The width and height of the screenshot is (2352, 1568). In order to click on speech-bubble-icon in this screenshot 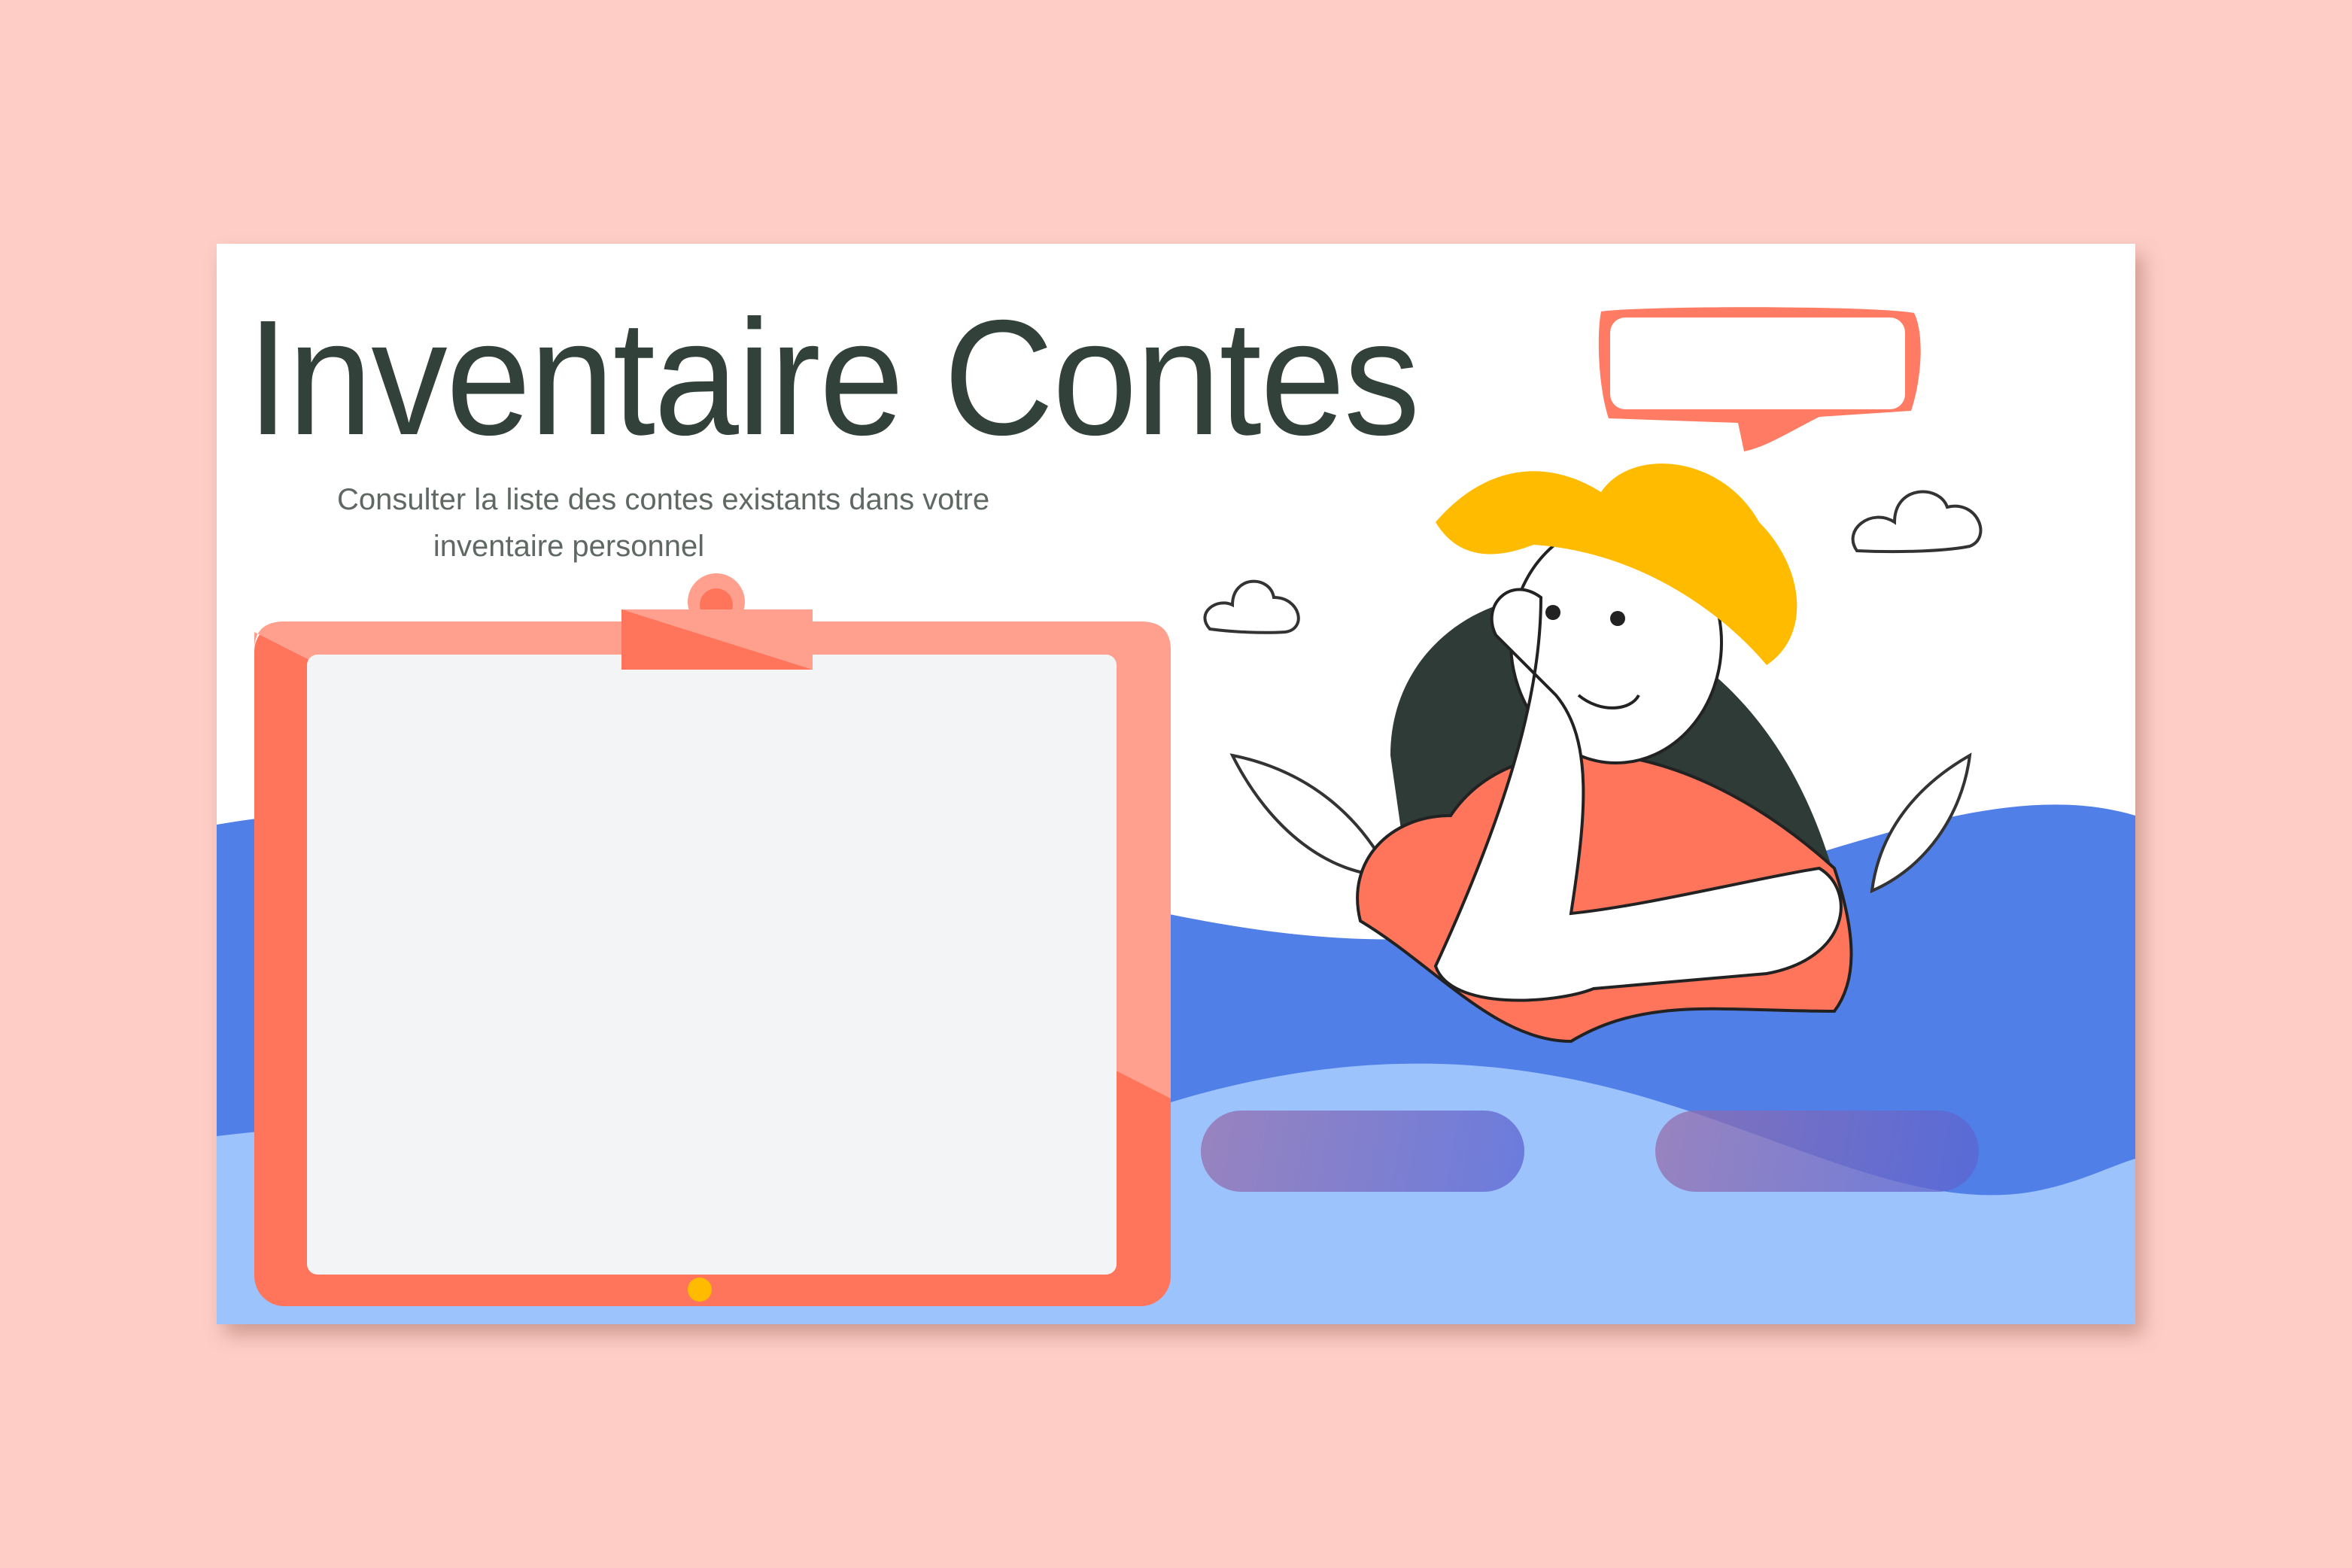, I will do `click(1759, 379)`.